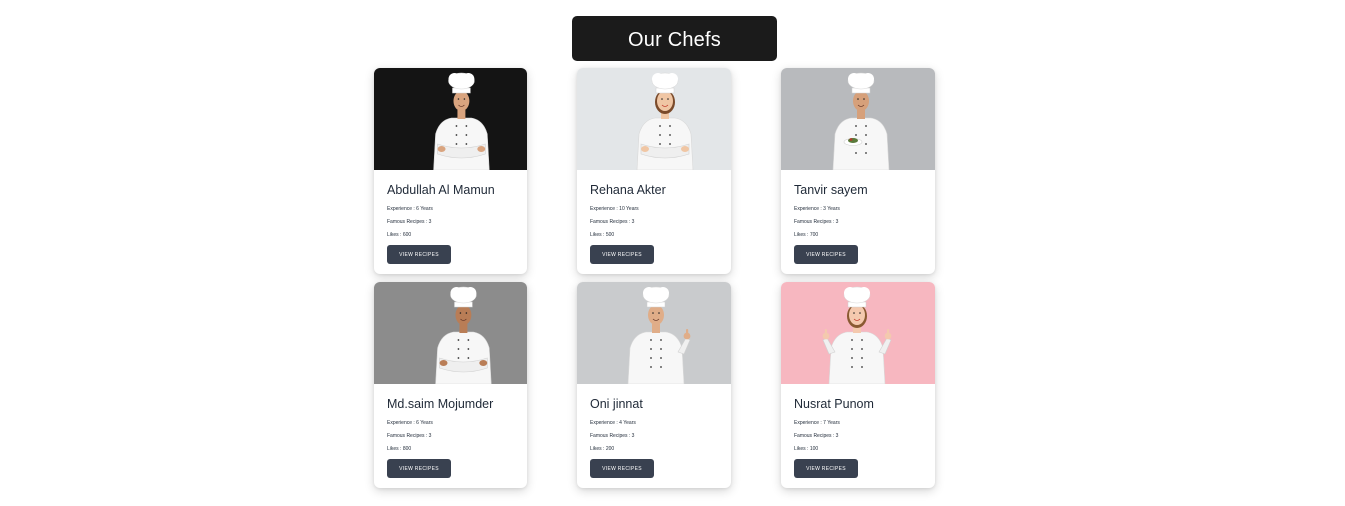 The width and height of the screenshot is (1345, 506). I want to click on page-title: Our Chefs, so click(674, 38).